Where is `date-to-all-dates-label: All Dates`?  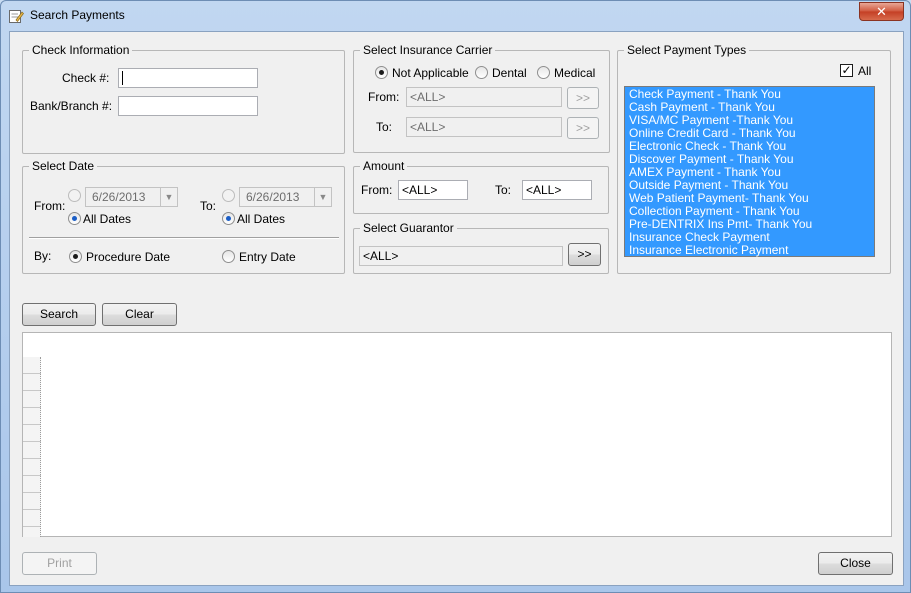 date-to-all-dates-label: All Dates is located at coordinates (261, 219).